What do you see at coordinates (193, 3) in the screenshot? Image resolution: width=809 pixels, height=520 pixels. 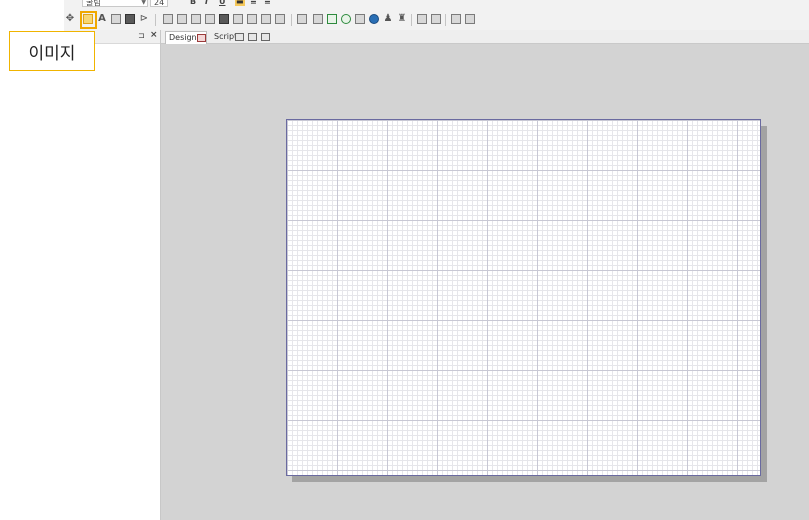 I see `bold-button: B` at bounding box center [193, 3].